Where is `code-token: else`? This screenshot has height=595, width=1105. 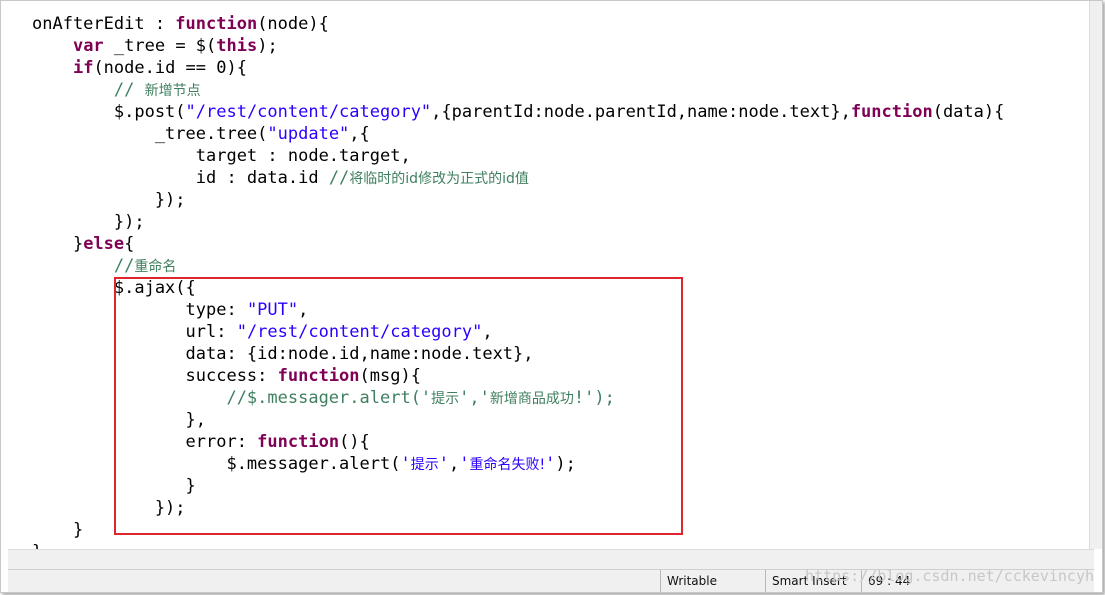 code-token: else is located at coordinates (104, 244).